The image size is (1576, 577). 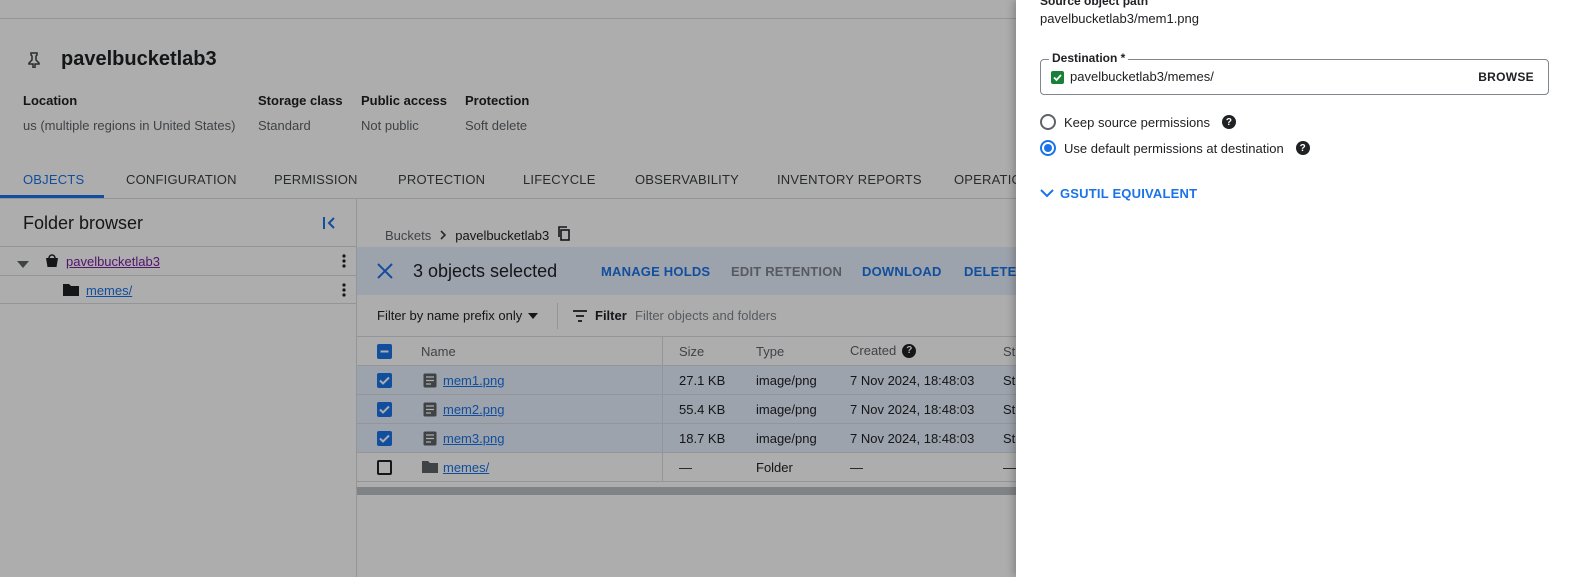 I want to click on radio-label: Use default permissions at destination, so click(x=1174, y=148).